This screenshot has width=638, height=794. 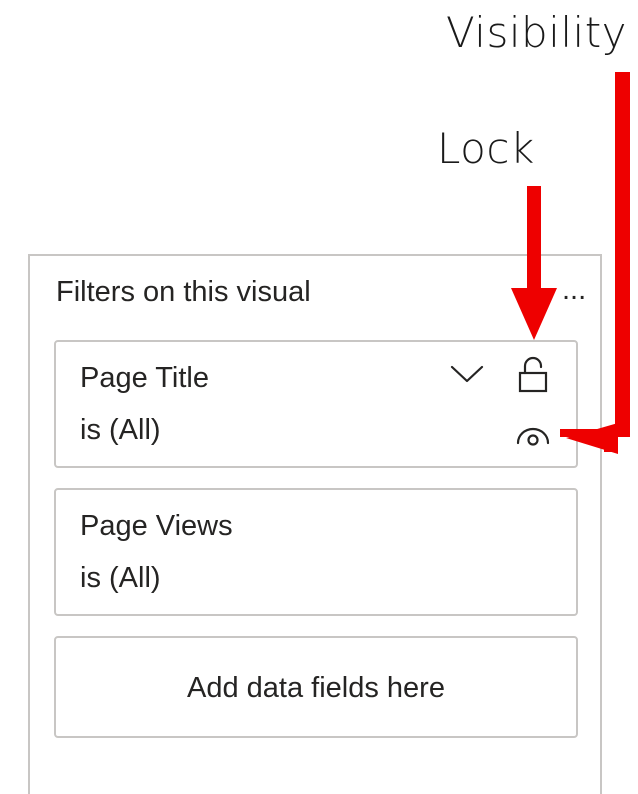 I want to click on filter-card-page-title: Page Title is (All), so click(x=316, y=404).